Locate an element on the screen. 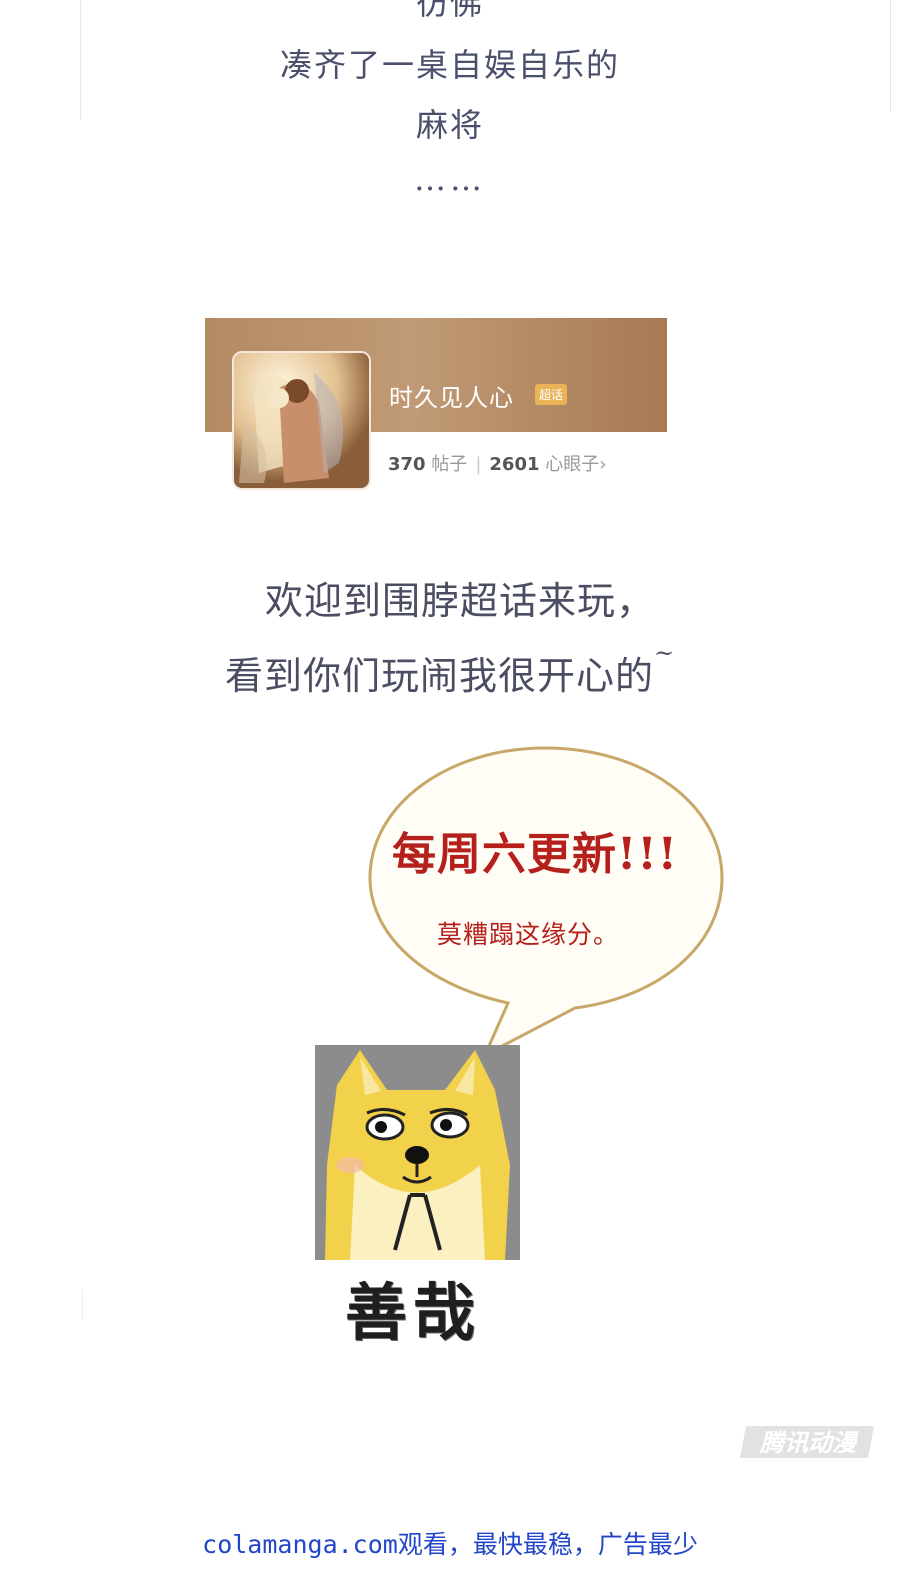 The height and width of the screenshot is (1573, 900). tencent-comic-watermark-logo: 腾讯动漫 is located at coordinates (807, 1442).